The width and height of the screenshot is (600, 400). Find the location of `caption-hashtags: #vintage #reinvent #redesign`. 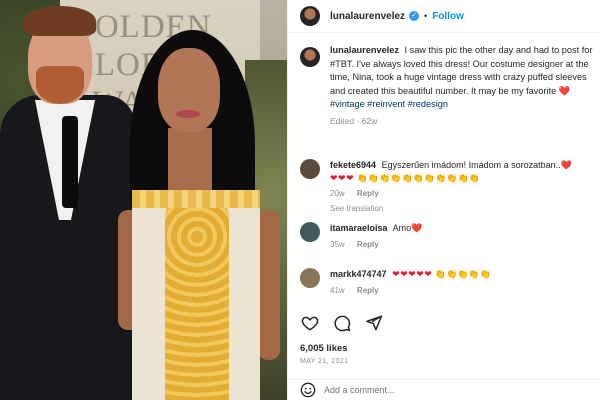

caption-hashtags: #vintage #reinvent #redesign is located at coordinates (465, 105).